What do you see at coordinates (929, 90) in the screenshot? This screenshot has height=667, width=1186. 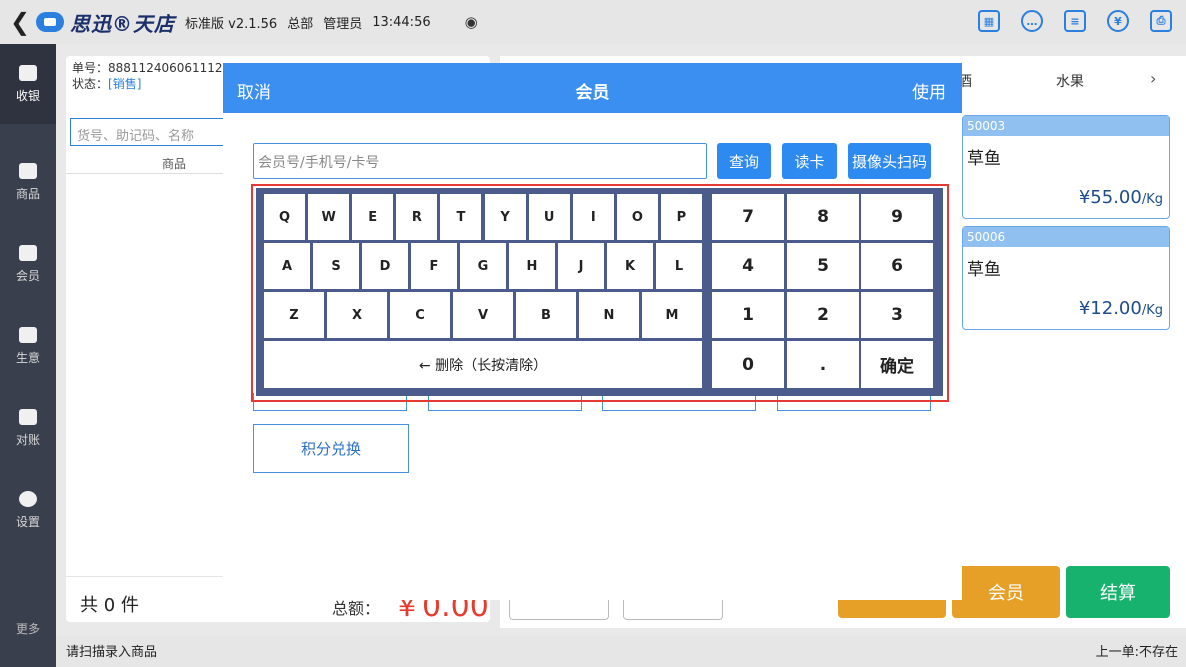 I see `use-button: 使用` at bounding box center [929, 90].